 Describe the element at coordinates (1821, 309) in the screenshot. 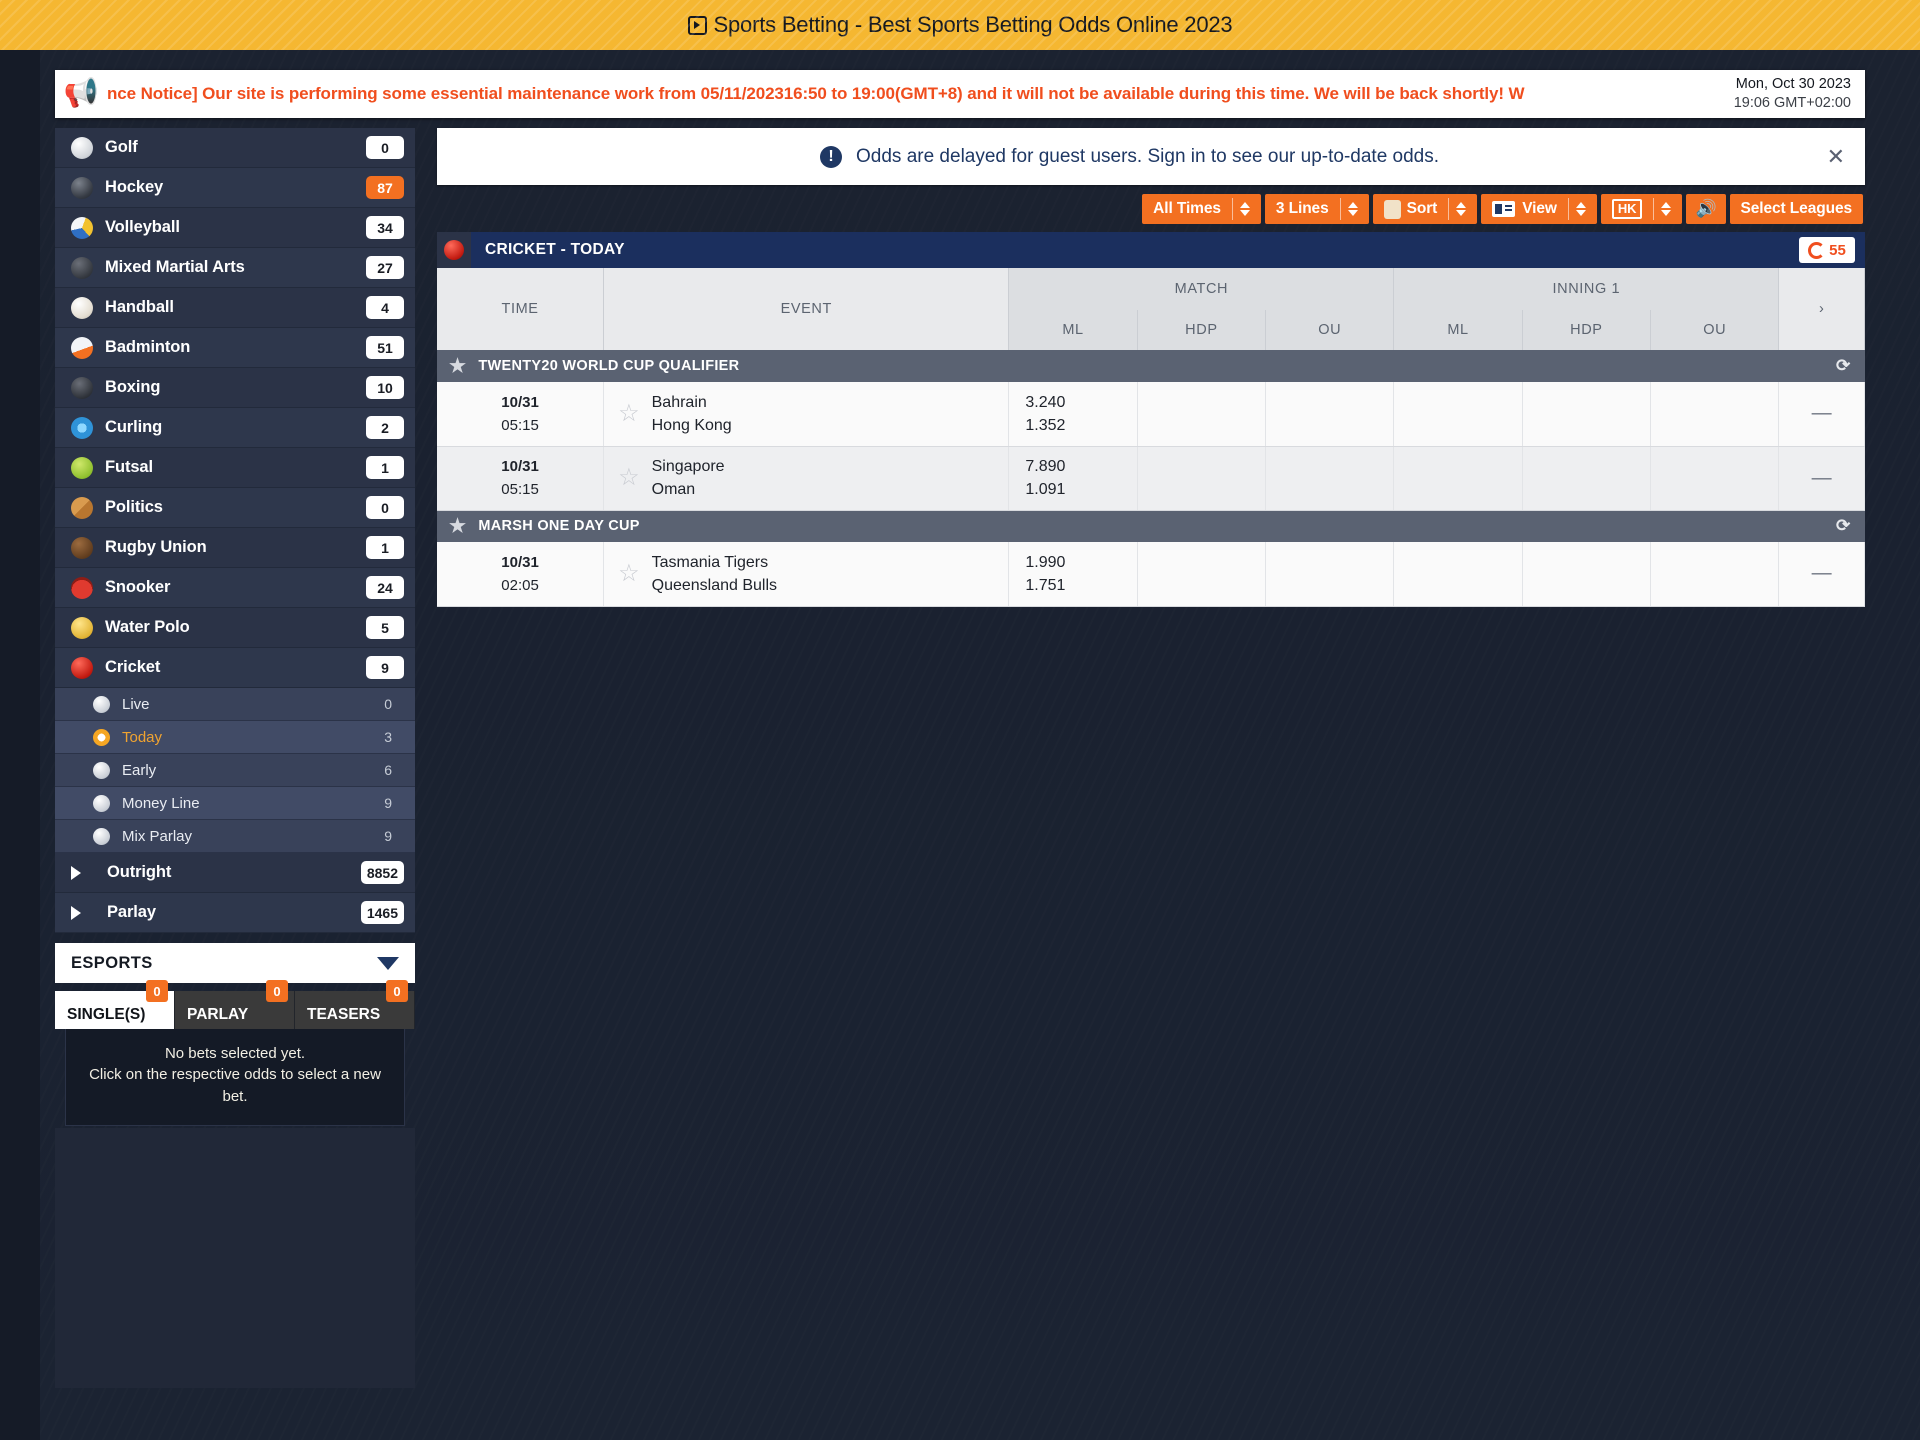

I see `chevron-right-icon: ›` at that location.